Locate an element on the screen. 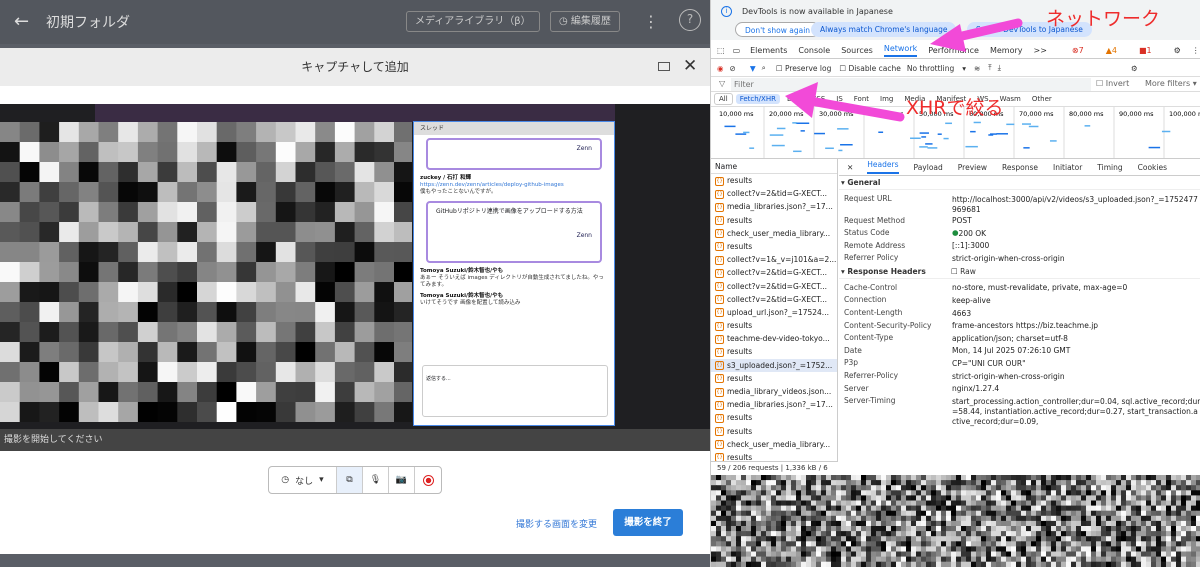 The image size is (1200, 567). preserve-log-checkbox: ☐ Preserve log is located at coordinates (804, 68).